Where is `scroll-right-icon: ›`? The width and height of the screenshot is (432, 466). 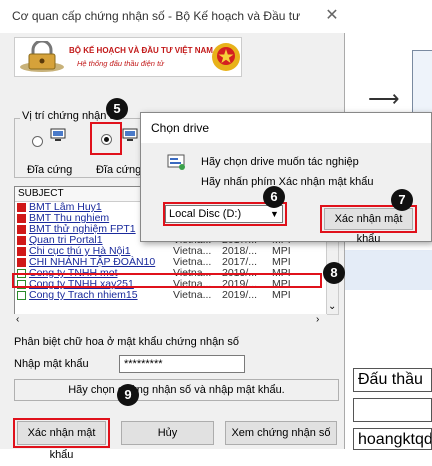 scroll-right-icon: › is located at coordinates (317, 319).